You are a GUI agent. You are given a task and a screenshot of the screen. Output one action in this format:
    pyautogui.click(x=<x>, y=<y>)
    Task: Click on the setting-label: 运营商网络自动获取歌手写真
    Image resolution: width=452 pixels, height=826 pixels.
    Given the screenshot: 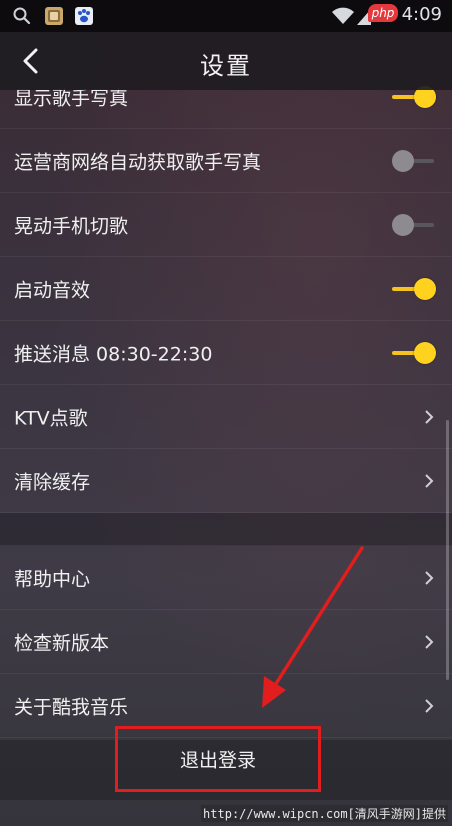 What is the action you would take?
    pyautogui.click(x=138, y=162)
    